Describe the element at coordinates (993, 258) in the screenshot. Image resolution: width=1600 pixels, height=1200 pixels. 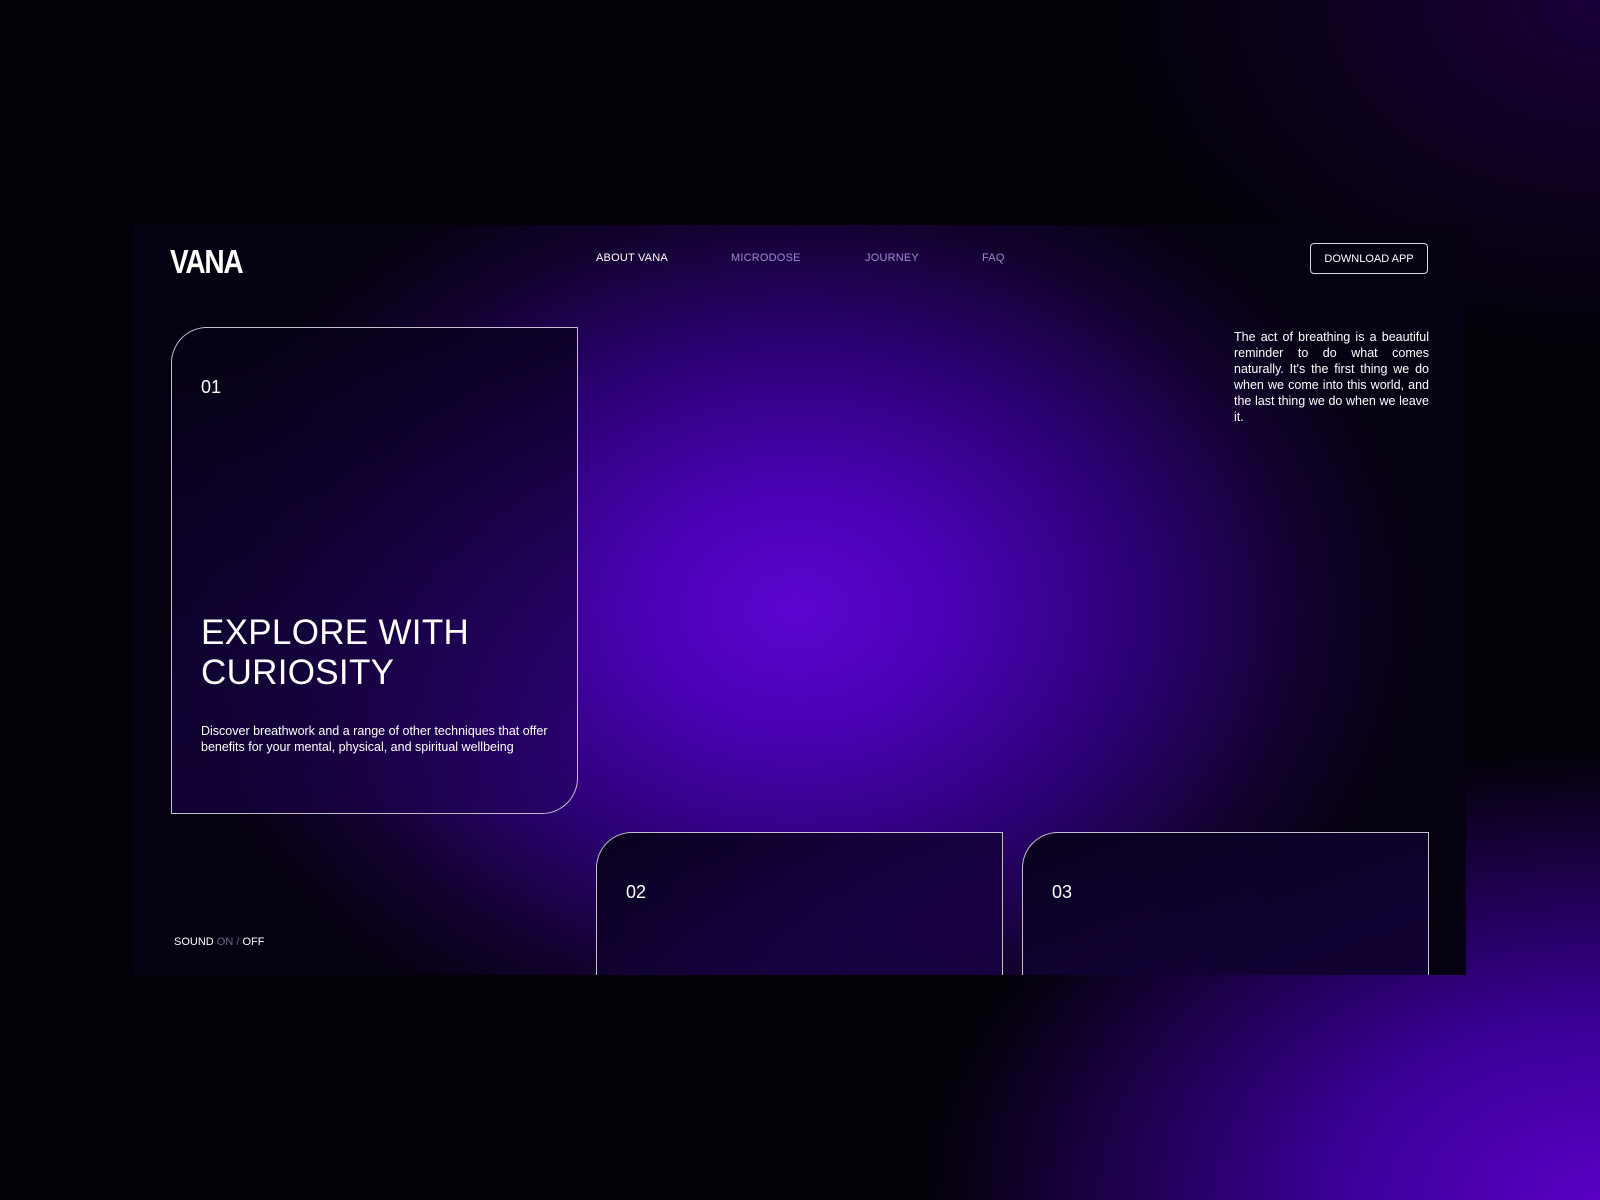
I see `nav-item-faq: FAQ` at that location.